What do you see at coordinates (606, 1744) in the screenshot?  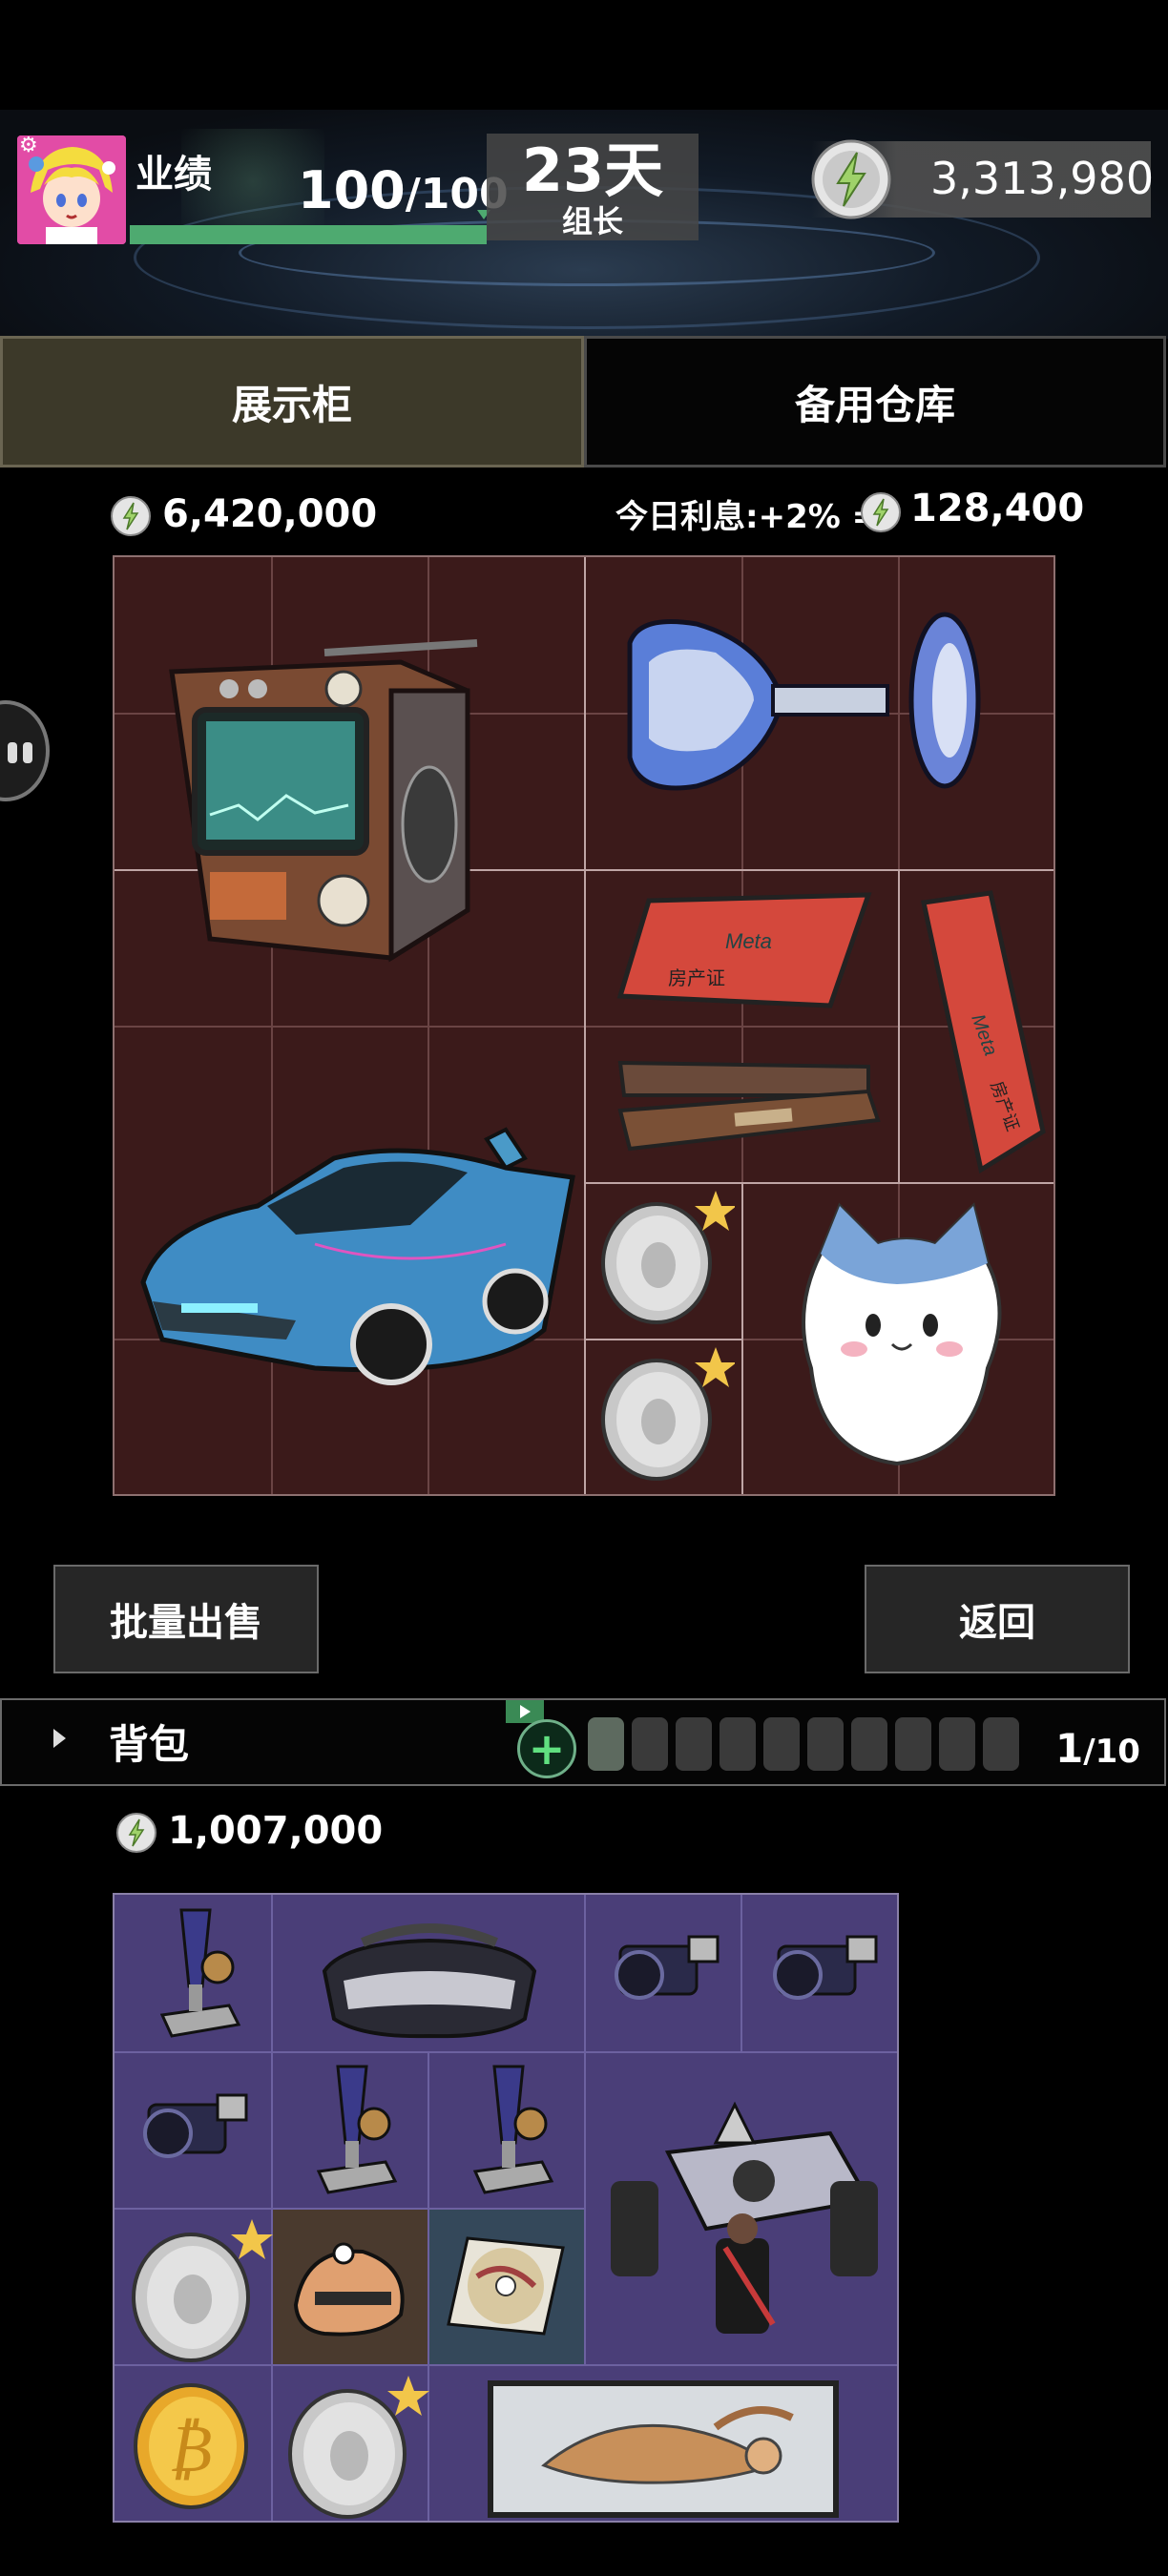 I see `battery-slot-filled` at bounding box center [606, 1744].